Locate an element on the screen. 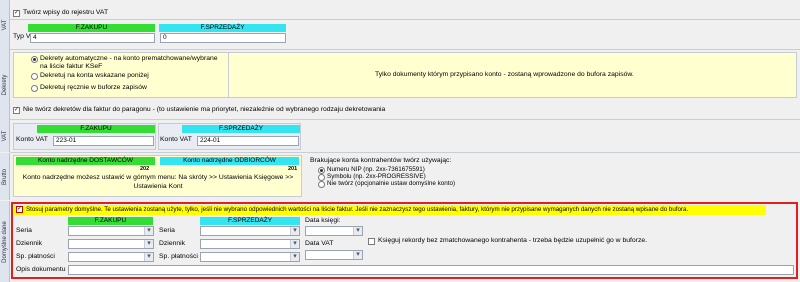  vat2-zakupu-header: F.ZAKUPU is located at coordinates (96, 129).